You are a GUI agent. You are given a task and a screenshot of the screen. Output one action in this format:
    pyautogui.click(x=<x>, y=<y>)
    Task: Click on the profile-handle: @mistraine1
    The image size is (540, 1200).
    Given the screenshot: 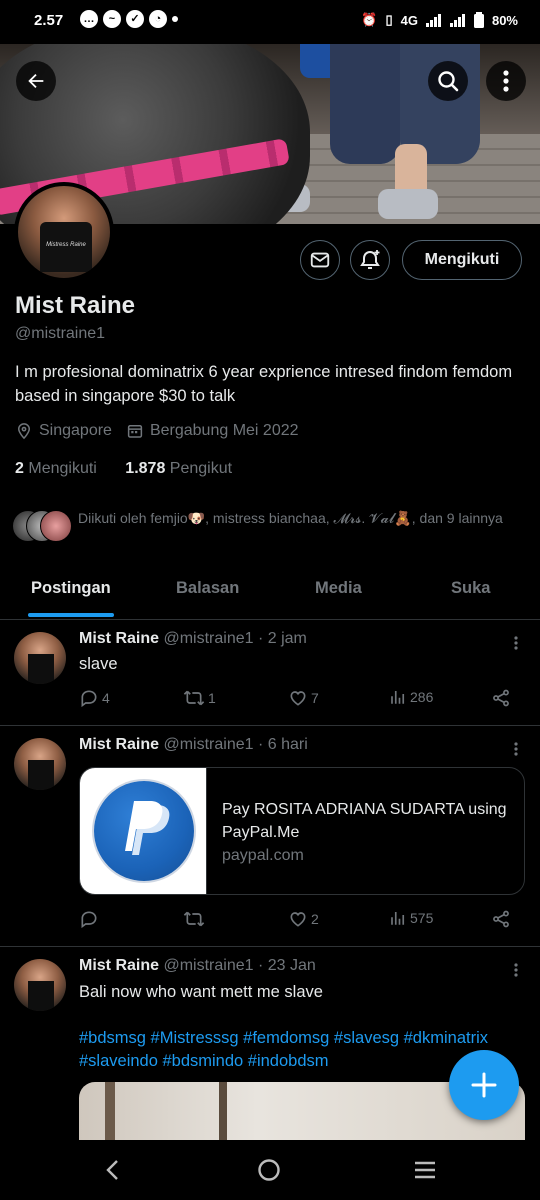 What is the action you would take?
    pyautogui.click(x=60, y=333)
    